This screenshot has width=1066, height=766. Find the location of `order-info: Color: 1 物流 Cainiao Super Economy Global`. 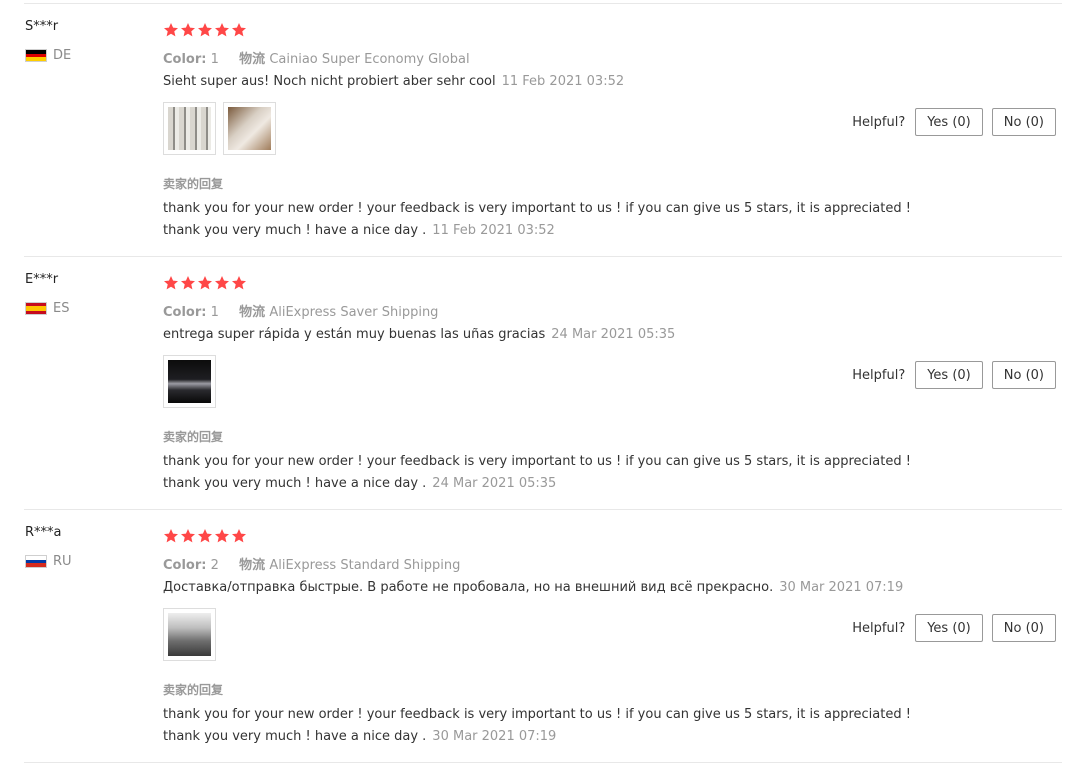

order-info: Color: 1 物流 Cainiao Super Economy Global is located at coordinates (316, 57).